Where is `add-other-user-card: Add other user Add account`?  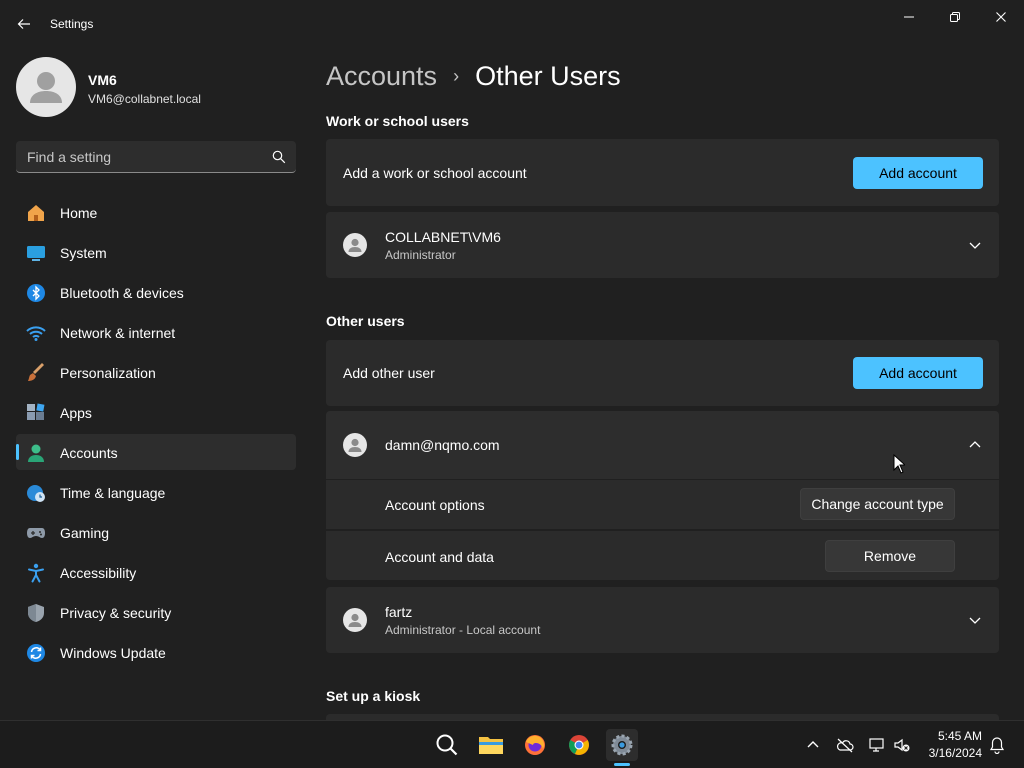
add-other-user-card: Add other user Add account is located at coordinates (662, 373).